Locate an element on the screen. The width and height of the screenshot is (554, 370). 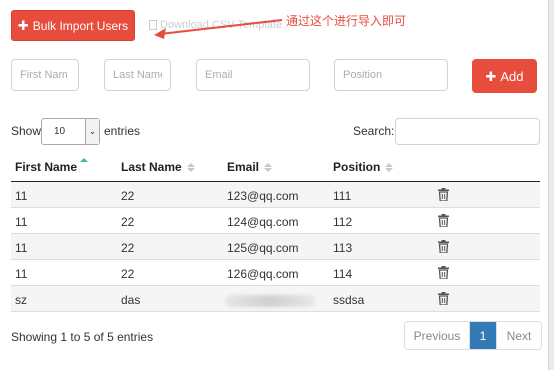
cell-email: 125@qq.com is located at coordinates (263, 248).